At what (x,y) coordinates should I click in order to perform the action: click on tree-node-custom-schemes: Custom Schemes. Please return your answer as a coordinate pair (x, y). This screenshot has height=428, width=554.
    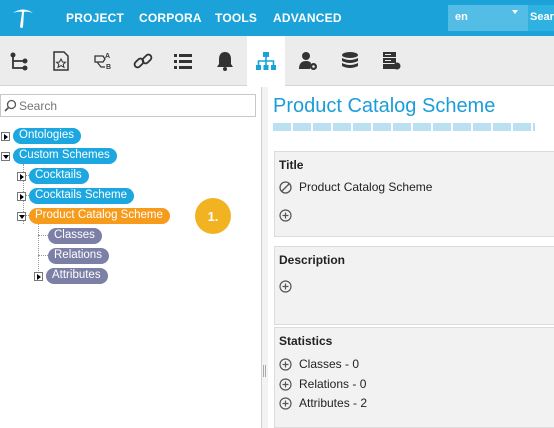
    Looking at the image, I should click on (59, 156).